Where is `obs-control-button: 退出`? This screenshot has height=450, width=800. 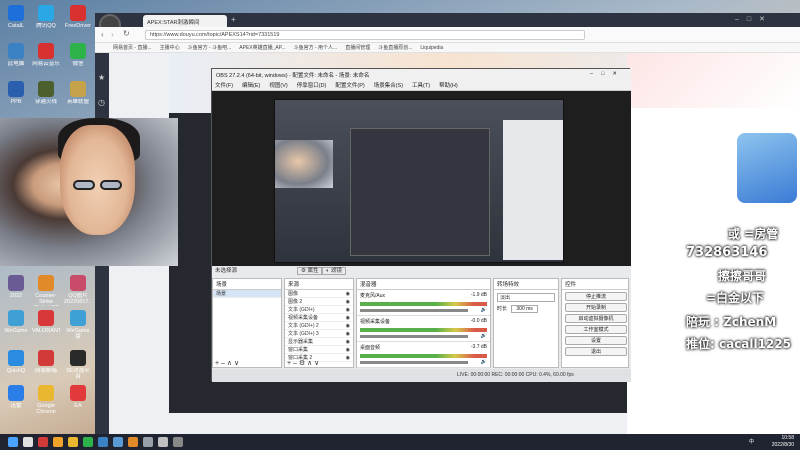
obs-control-button: 退出 is located at coordinates (596, 351).